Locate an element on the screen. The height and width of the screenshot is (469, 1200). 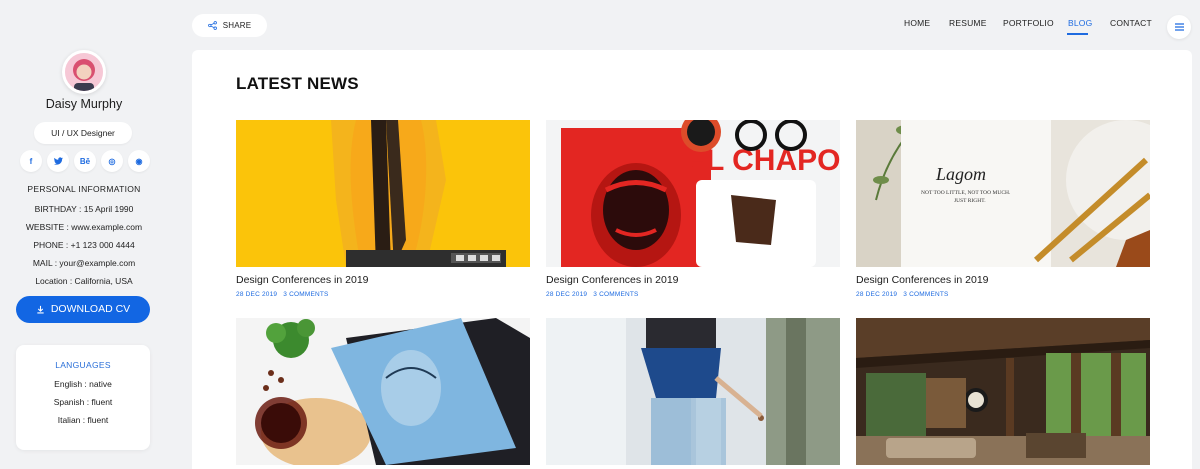
share-icon is located at coordinates (212, 25).